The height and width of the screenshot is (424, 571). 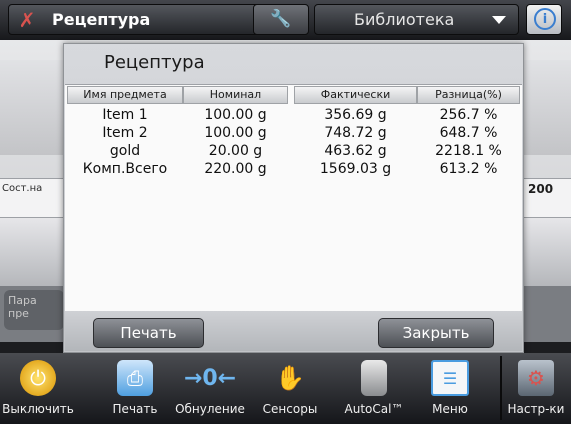 I want to click on table-row: Item 2 100.00 g 748.72 g 648.7 %, so click(x=293, y=133).